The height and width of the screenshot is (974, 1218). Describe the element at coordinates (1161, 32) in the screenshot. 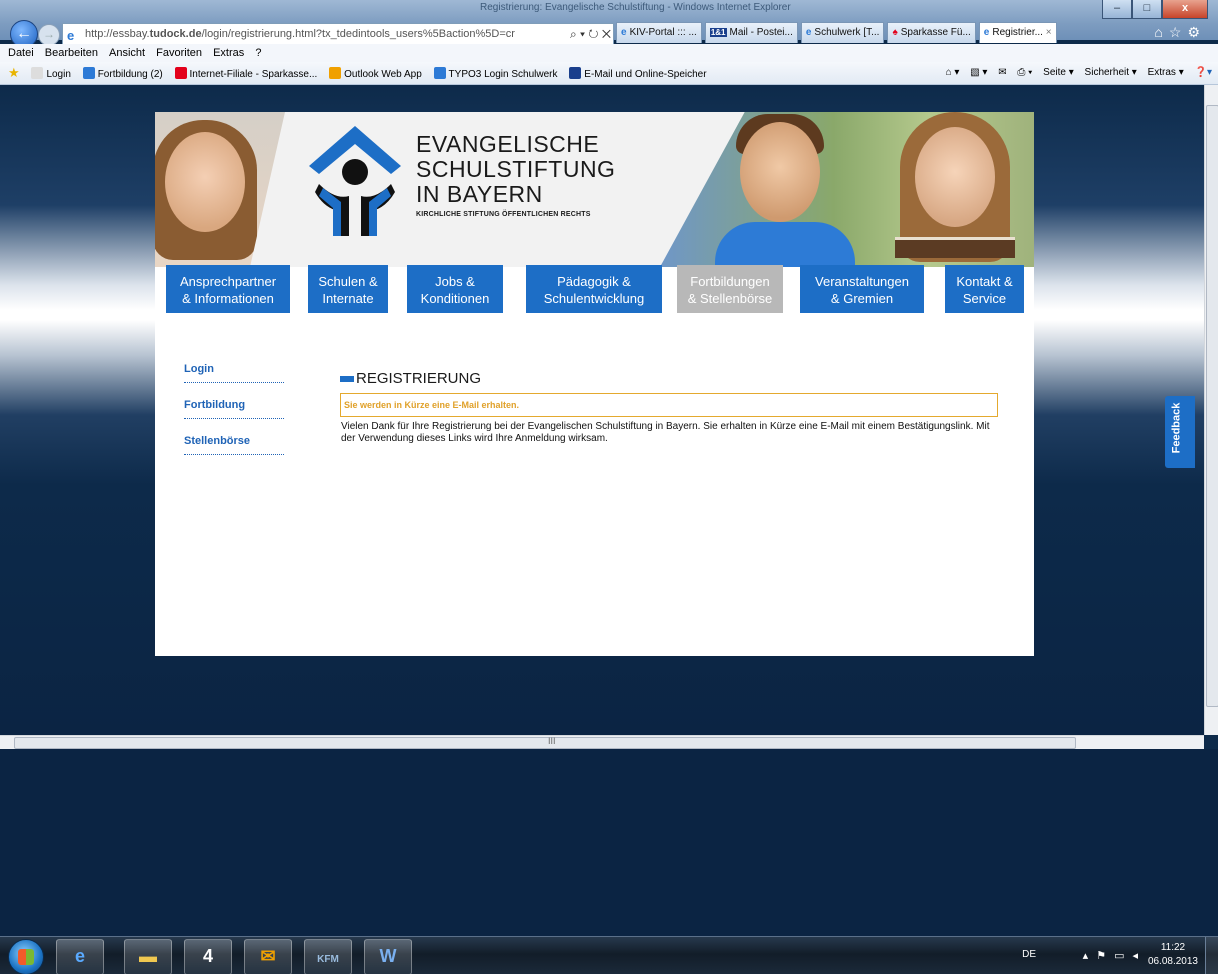

I see `home-icon: ⌂` at that location.